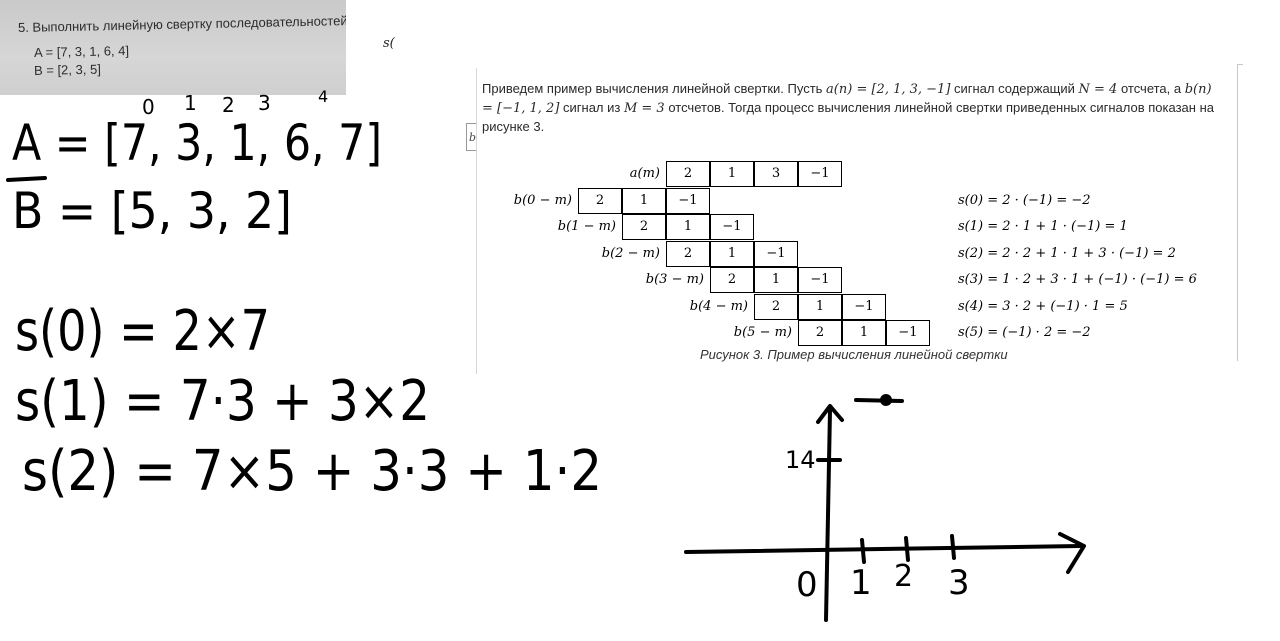  I want to click on hw-point, so click(886, 400).